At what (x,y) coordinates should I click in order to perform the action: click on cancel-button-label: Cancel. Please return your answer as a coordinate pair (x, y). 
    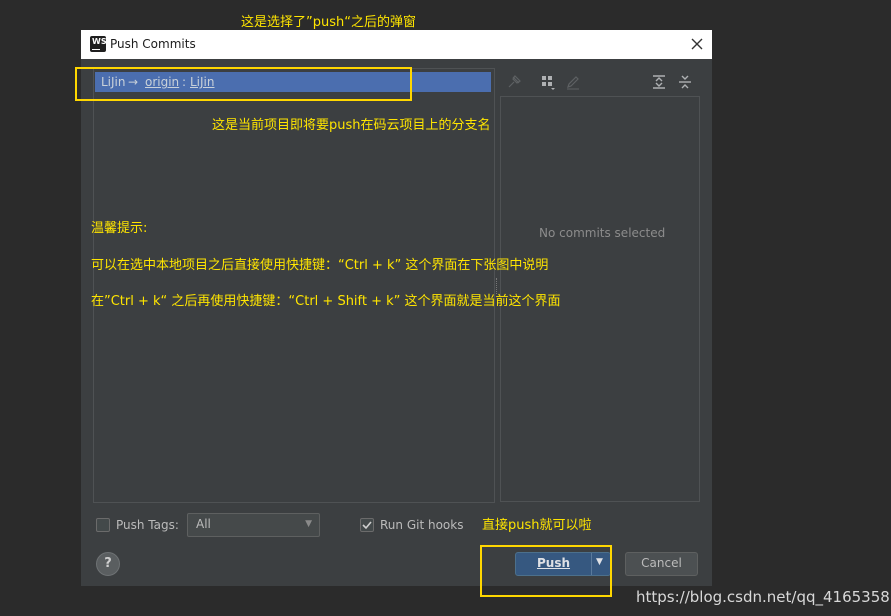
    Looking at the image, I should click on (661, 563).